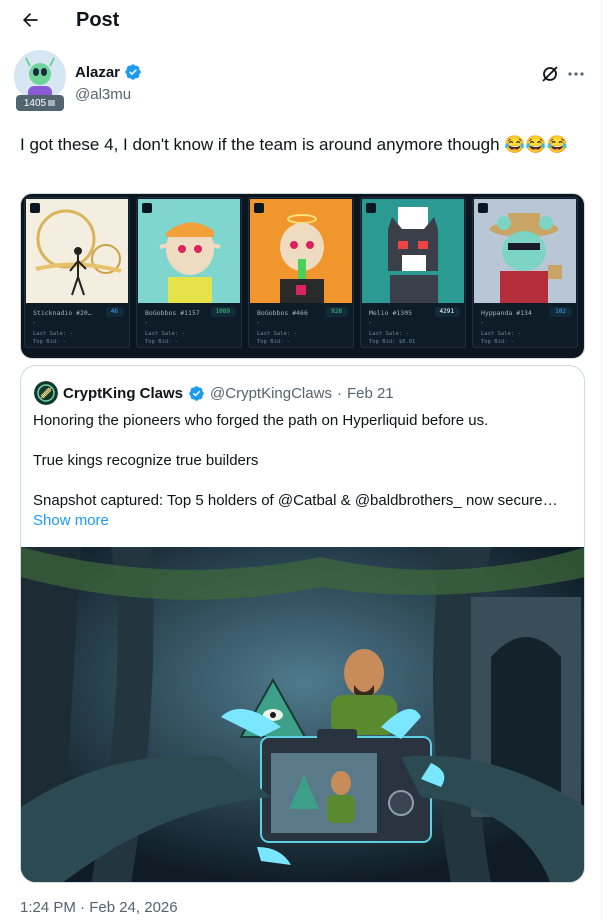 This screenshot has height=920, width=606. I want to click on nft-rank: 102, so click(560, 312).